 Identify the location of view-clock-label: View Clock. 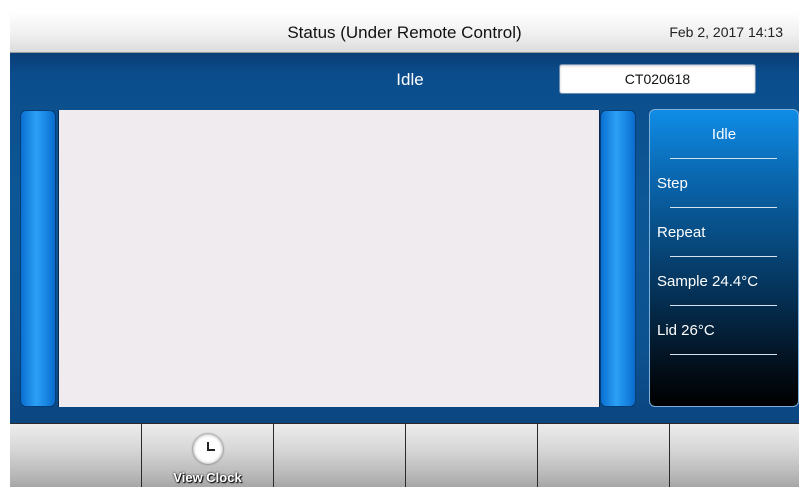
(207, 477).